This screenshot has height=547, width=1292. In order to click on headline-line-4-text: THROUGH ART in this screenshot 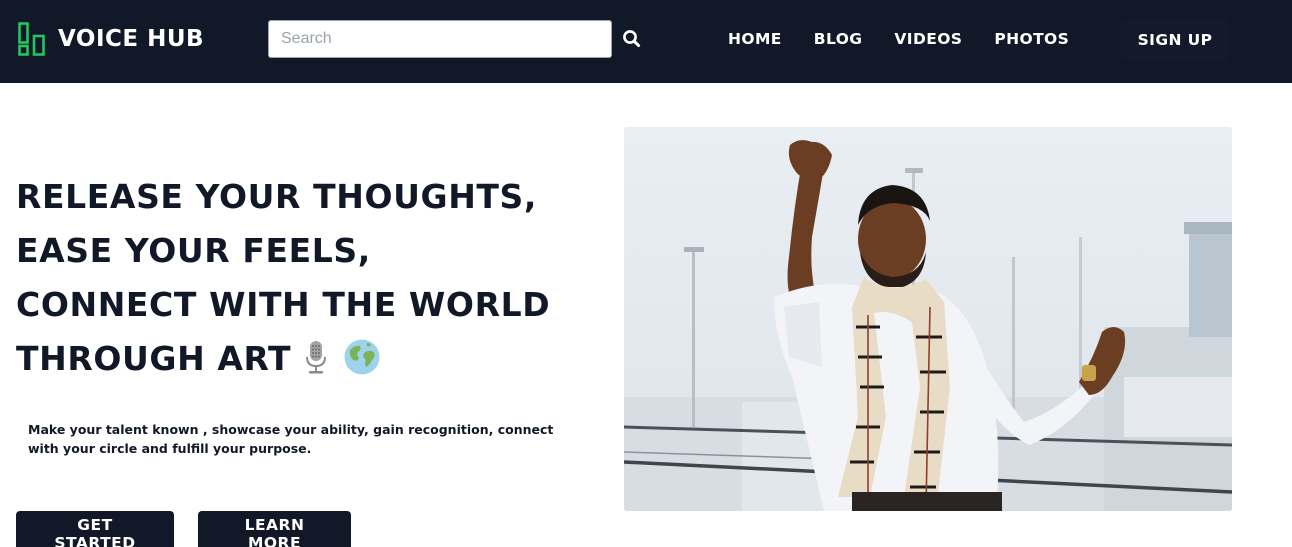, I will do `click(154, 358)`.